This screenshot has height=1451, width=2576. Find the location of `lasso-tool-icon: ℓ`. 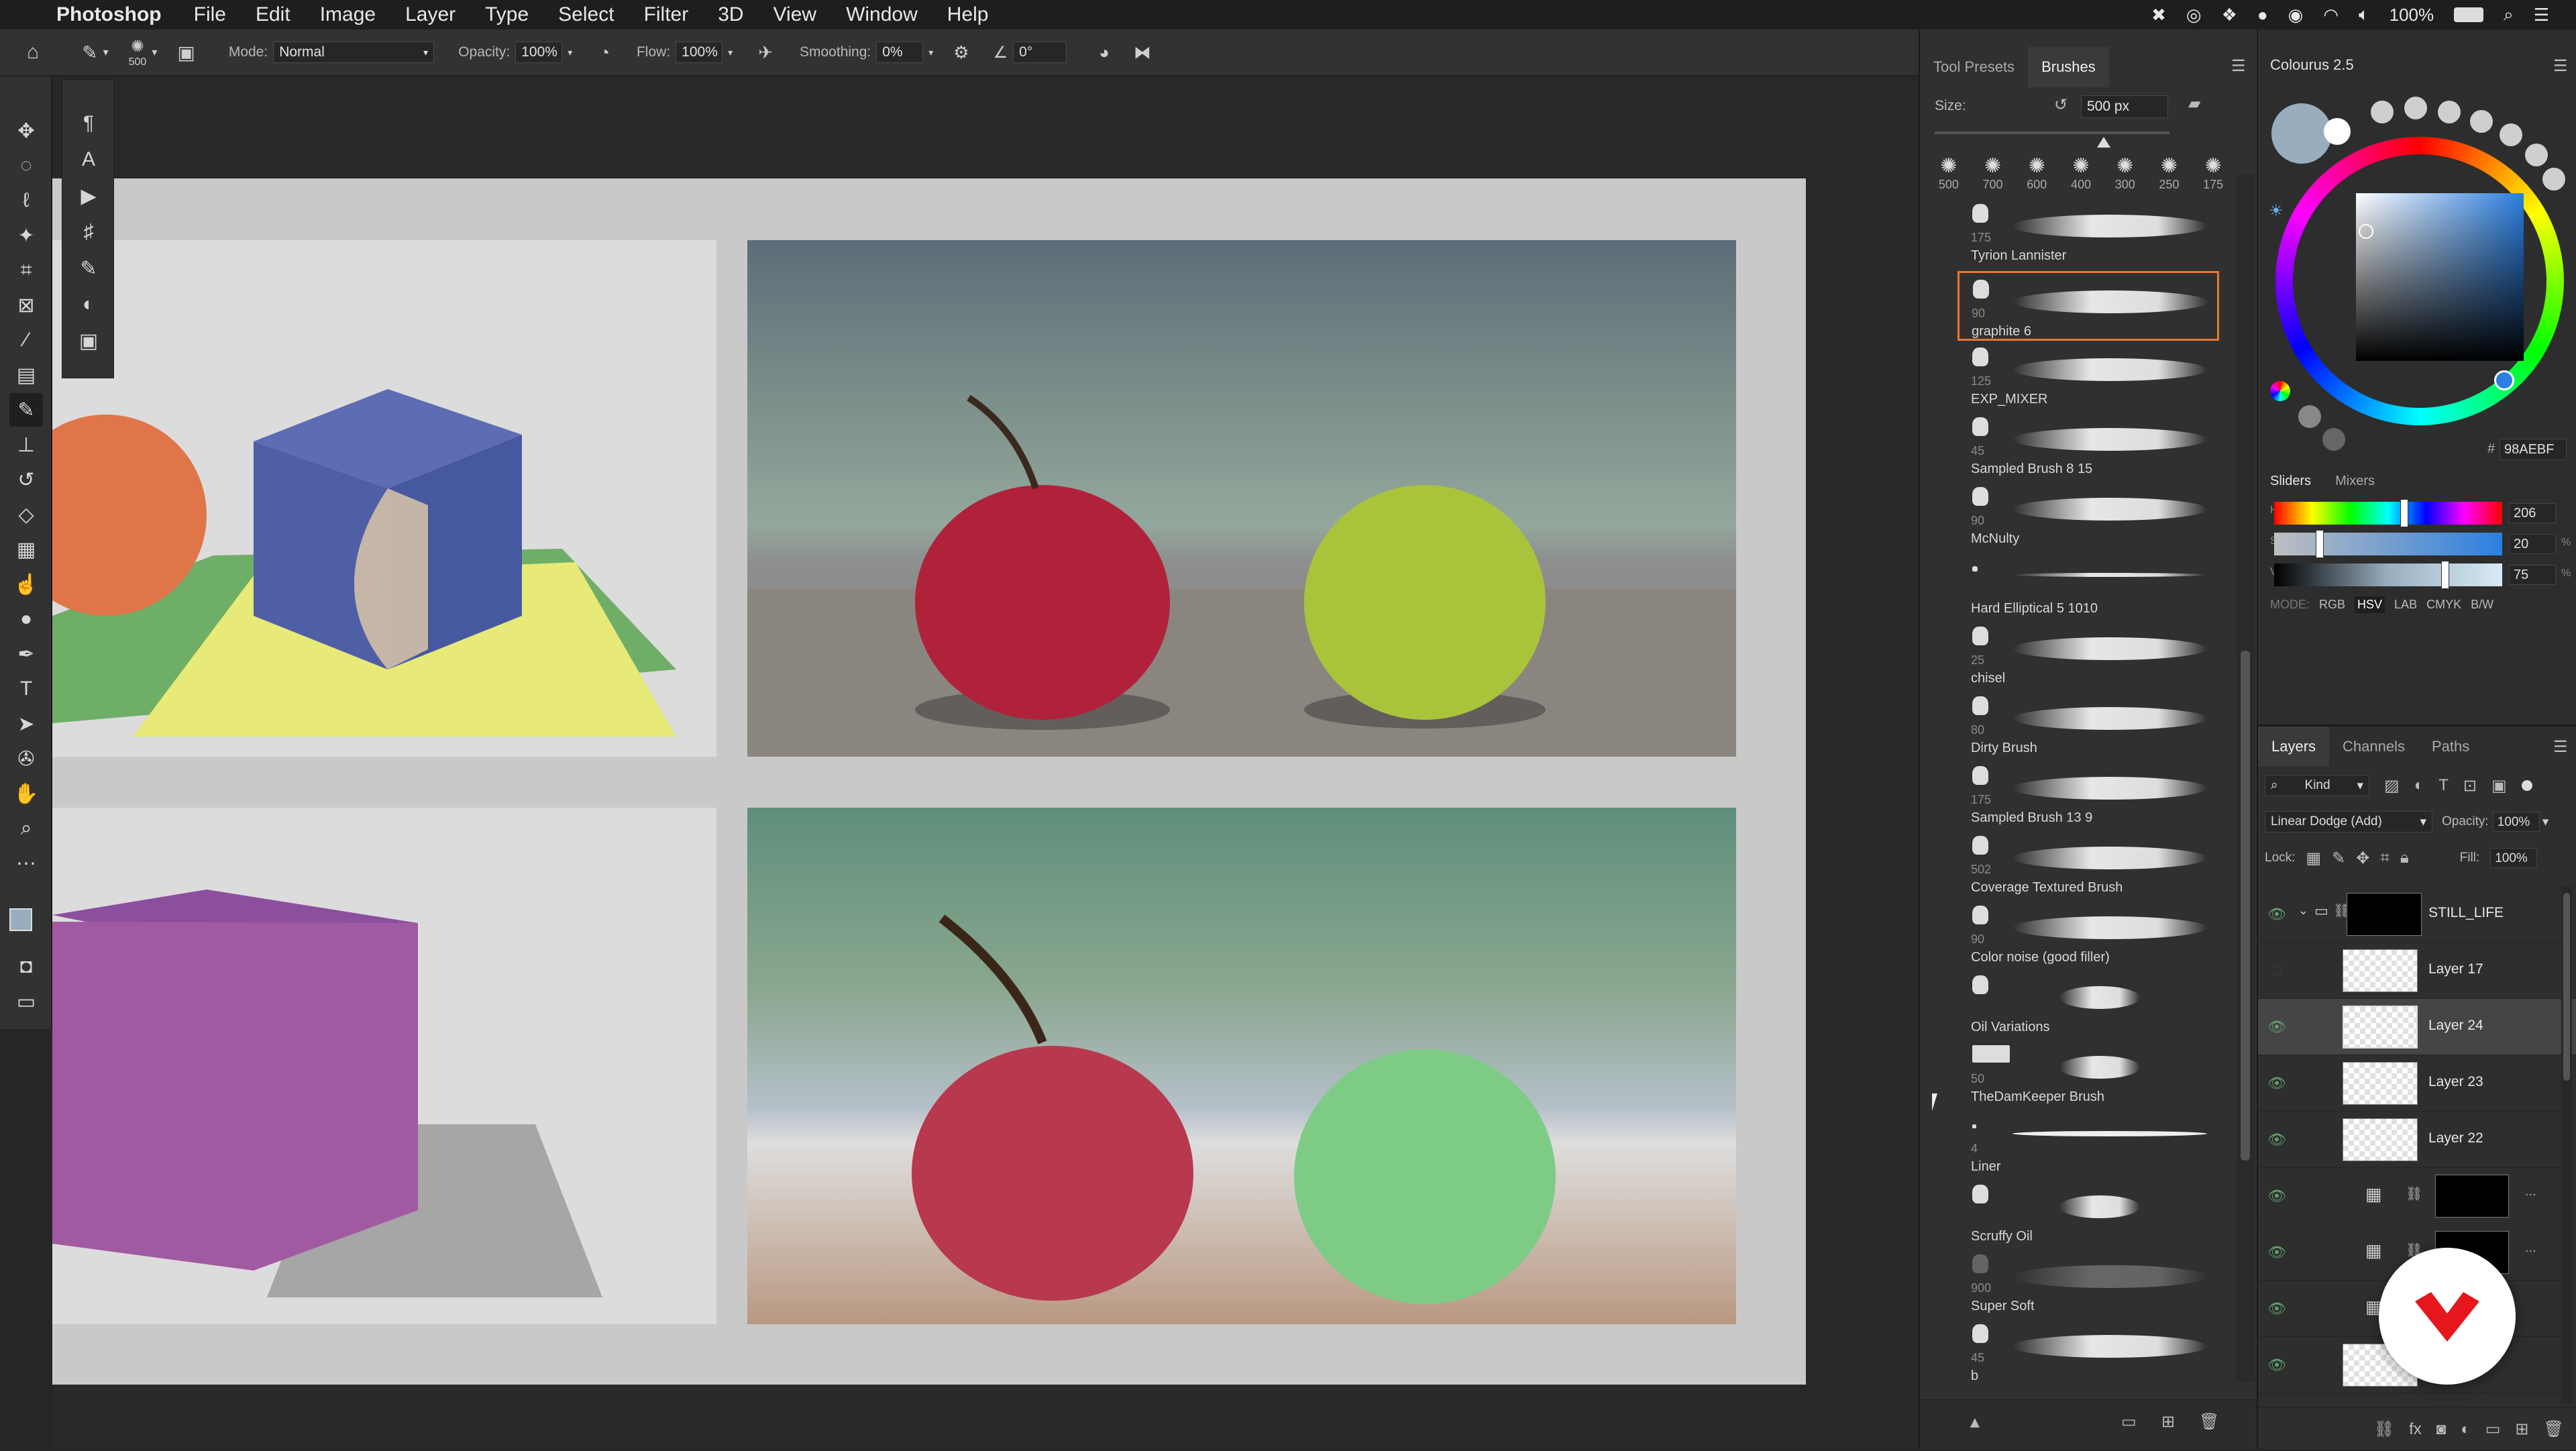

lasso-tool-icon: ℓ is located at coordinates (26, 200).